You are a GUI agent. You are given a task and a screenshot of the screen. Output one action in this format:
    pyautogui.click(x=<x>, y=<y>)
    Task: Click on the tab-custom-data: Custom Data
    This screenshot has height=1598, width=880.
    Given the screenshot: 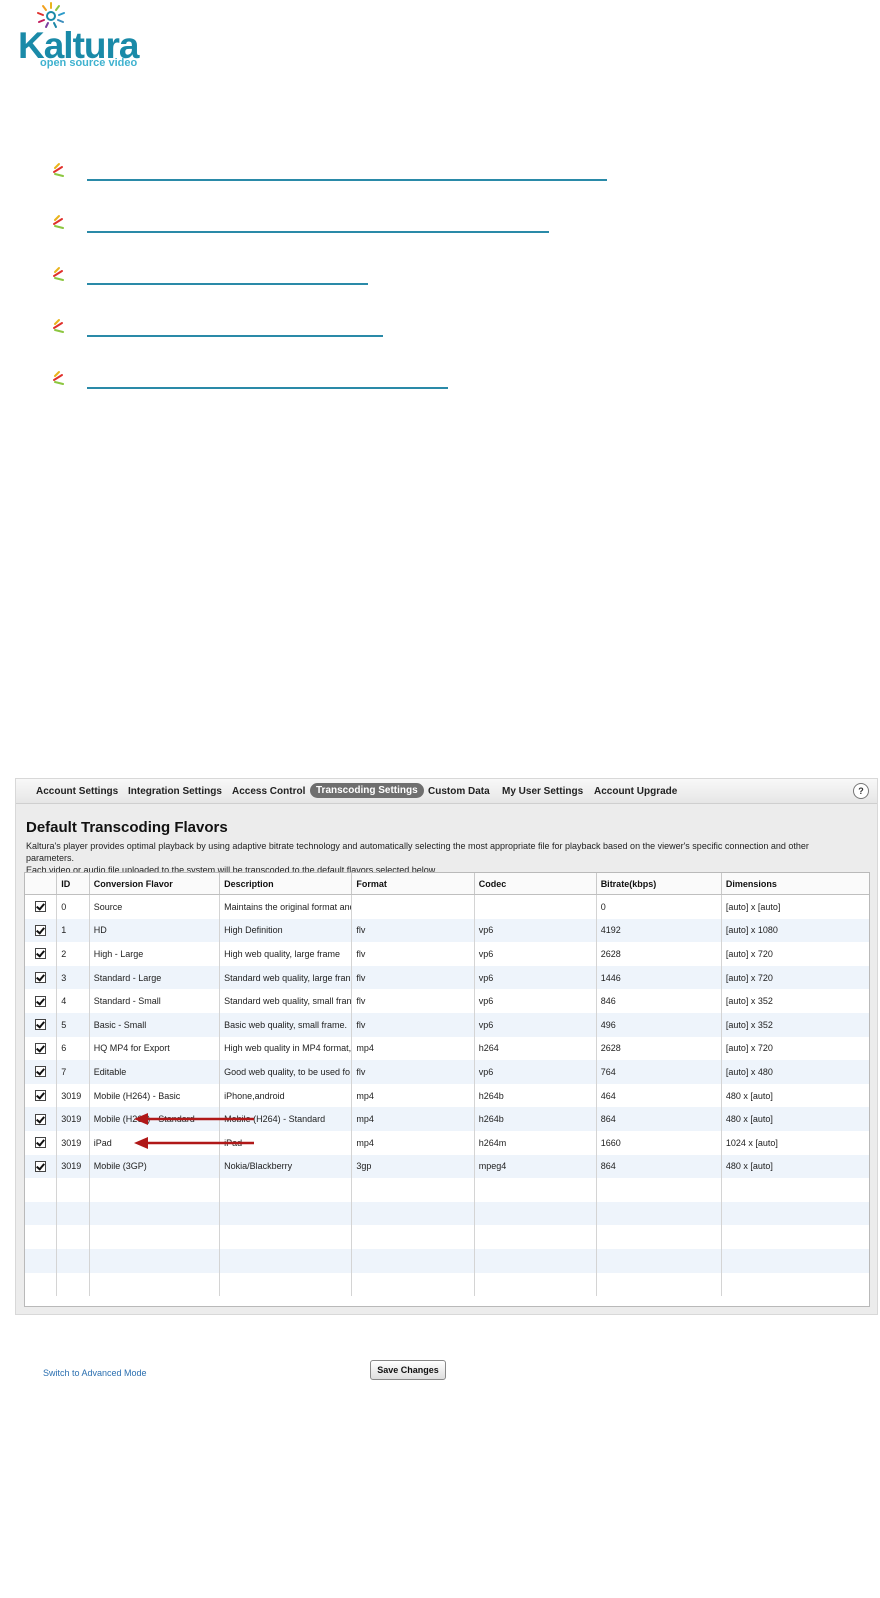 What is the action you would take?
    pyautogui.click(x=459, y=791)
    